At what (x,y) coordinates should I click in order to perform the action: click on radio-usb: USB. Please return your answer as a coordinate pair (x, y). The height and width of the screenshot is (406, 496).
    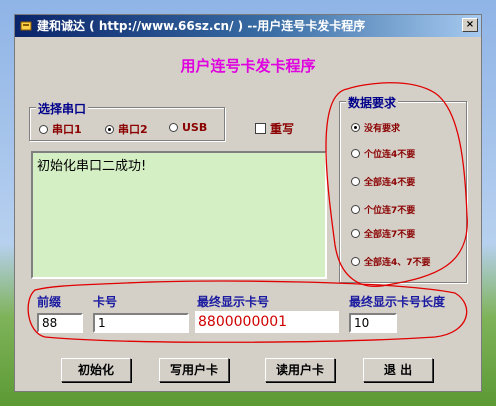
    Looking at the image, I should click on (188, 127).